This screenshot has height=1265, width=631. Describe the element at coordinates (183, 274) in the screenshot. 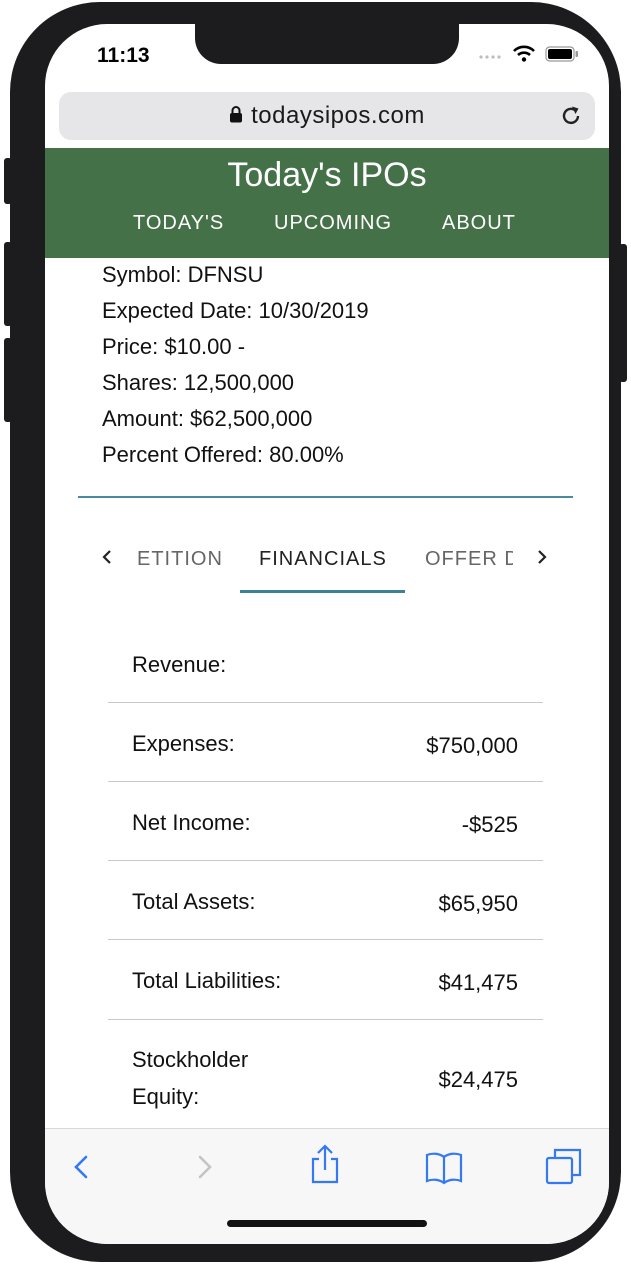

I see `ipo-symbol: Symbol: DFNSU` at that location.